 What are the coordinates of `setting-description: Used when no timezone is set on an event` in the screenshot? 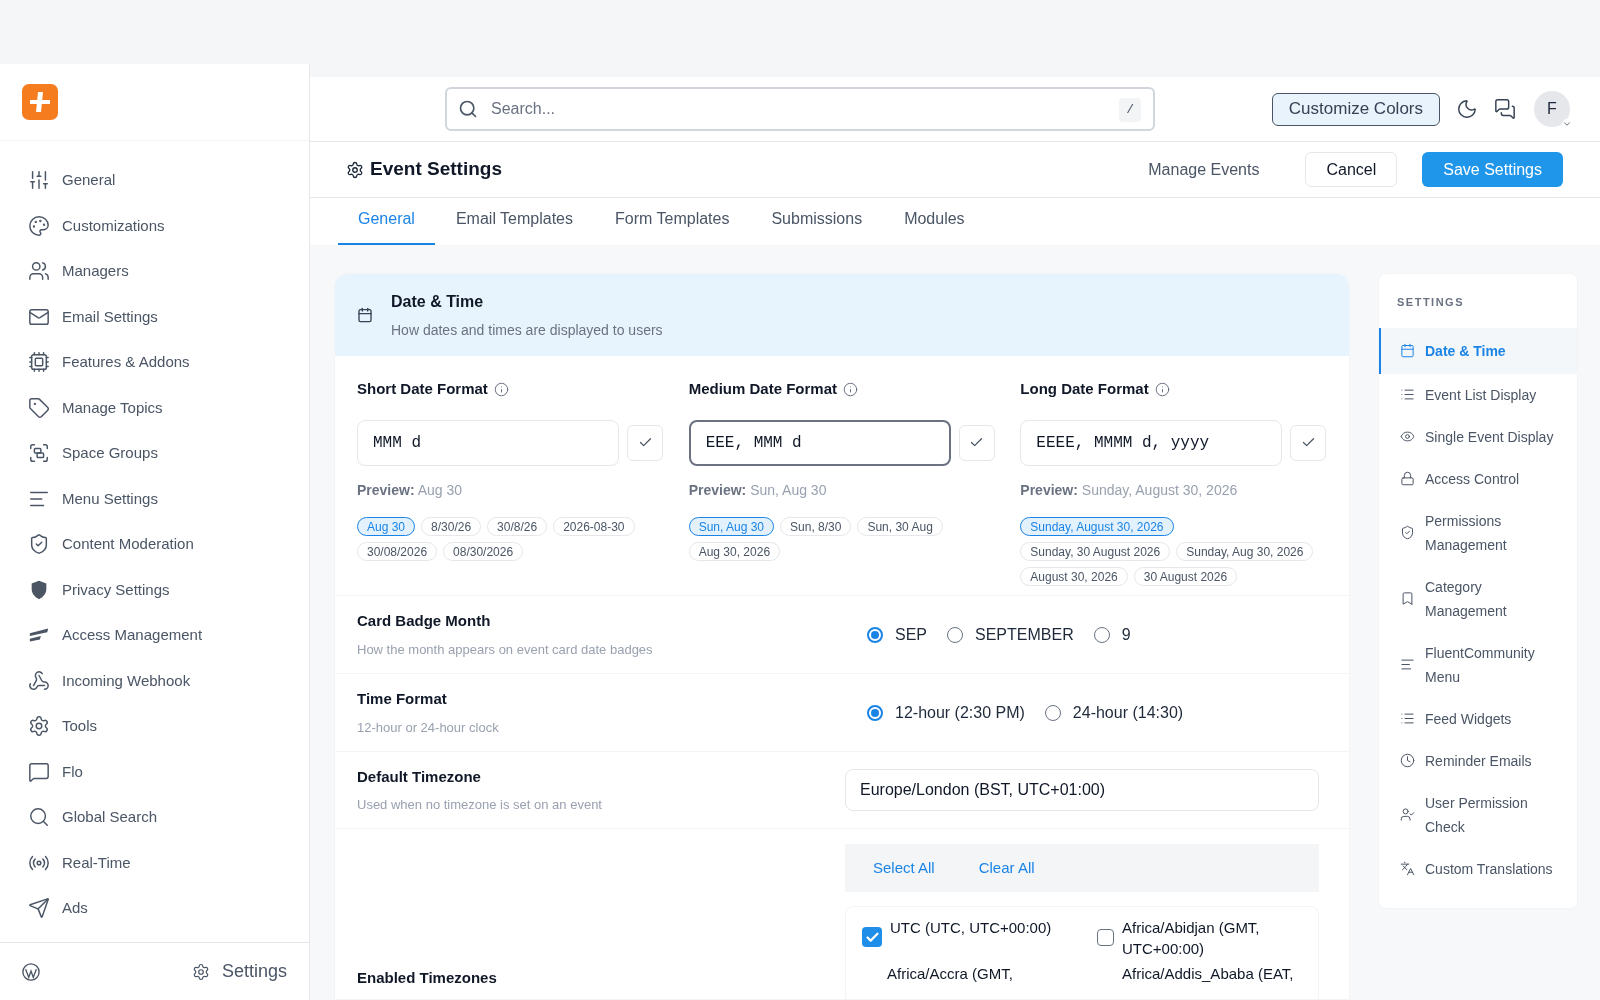 It's located at (480, 805).